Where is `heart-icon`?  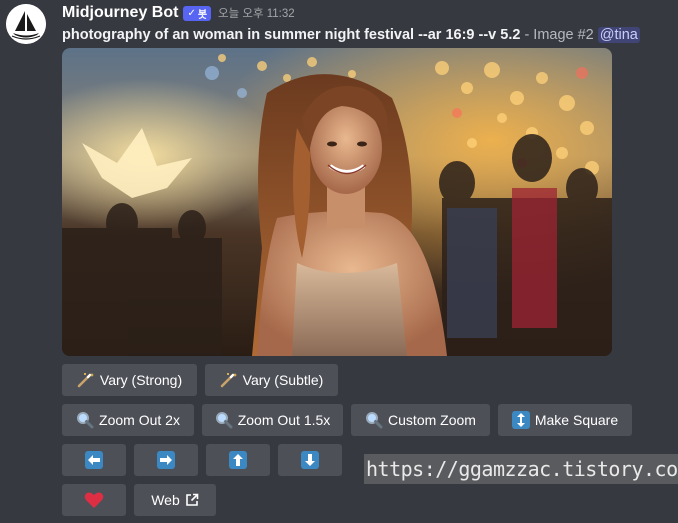
heart-icon is located at coordinates (94, 500).